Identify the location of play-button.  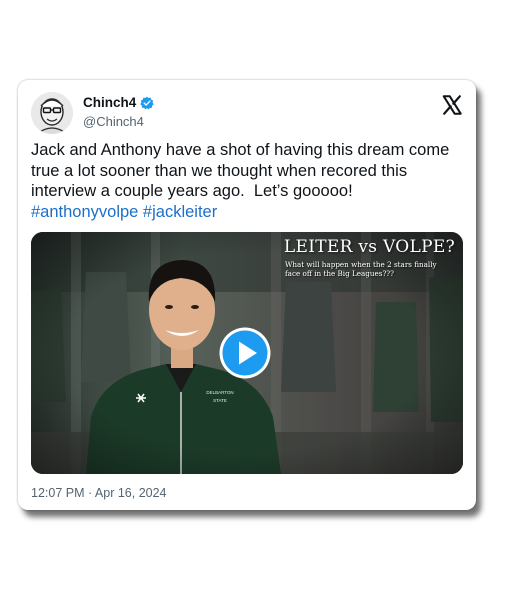
(245, 353).